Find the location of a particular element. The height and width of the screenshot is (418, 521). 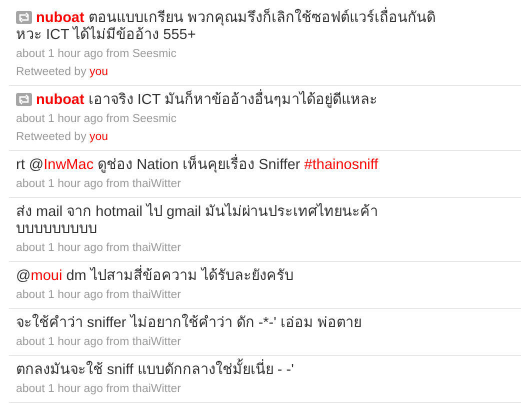

tweet-link: moui is located at coordinates (46, 276).